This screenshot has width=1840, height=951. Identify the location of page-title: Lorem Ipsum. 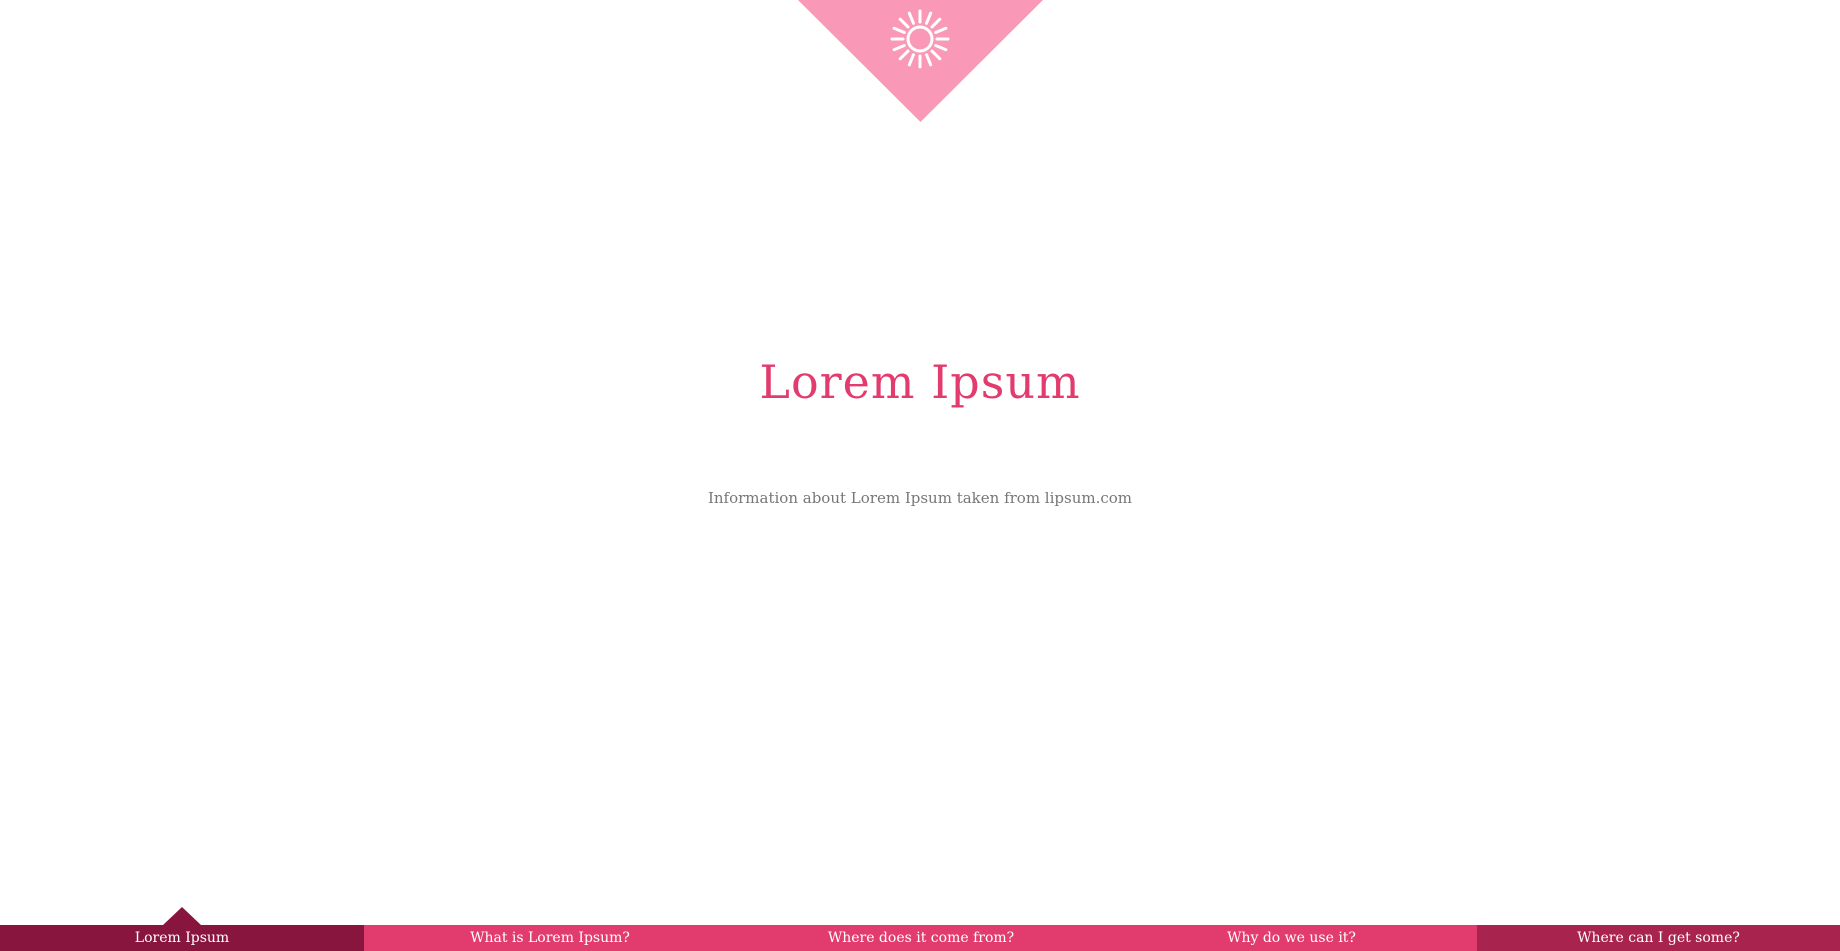
(920, 382).